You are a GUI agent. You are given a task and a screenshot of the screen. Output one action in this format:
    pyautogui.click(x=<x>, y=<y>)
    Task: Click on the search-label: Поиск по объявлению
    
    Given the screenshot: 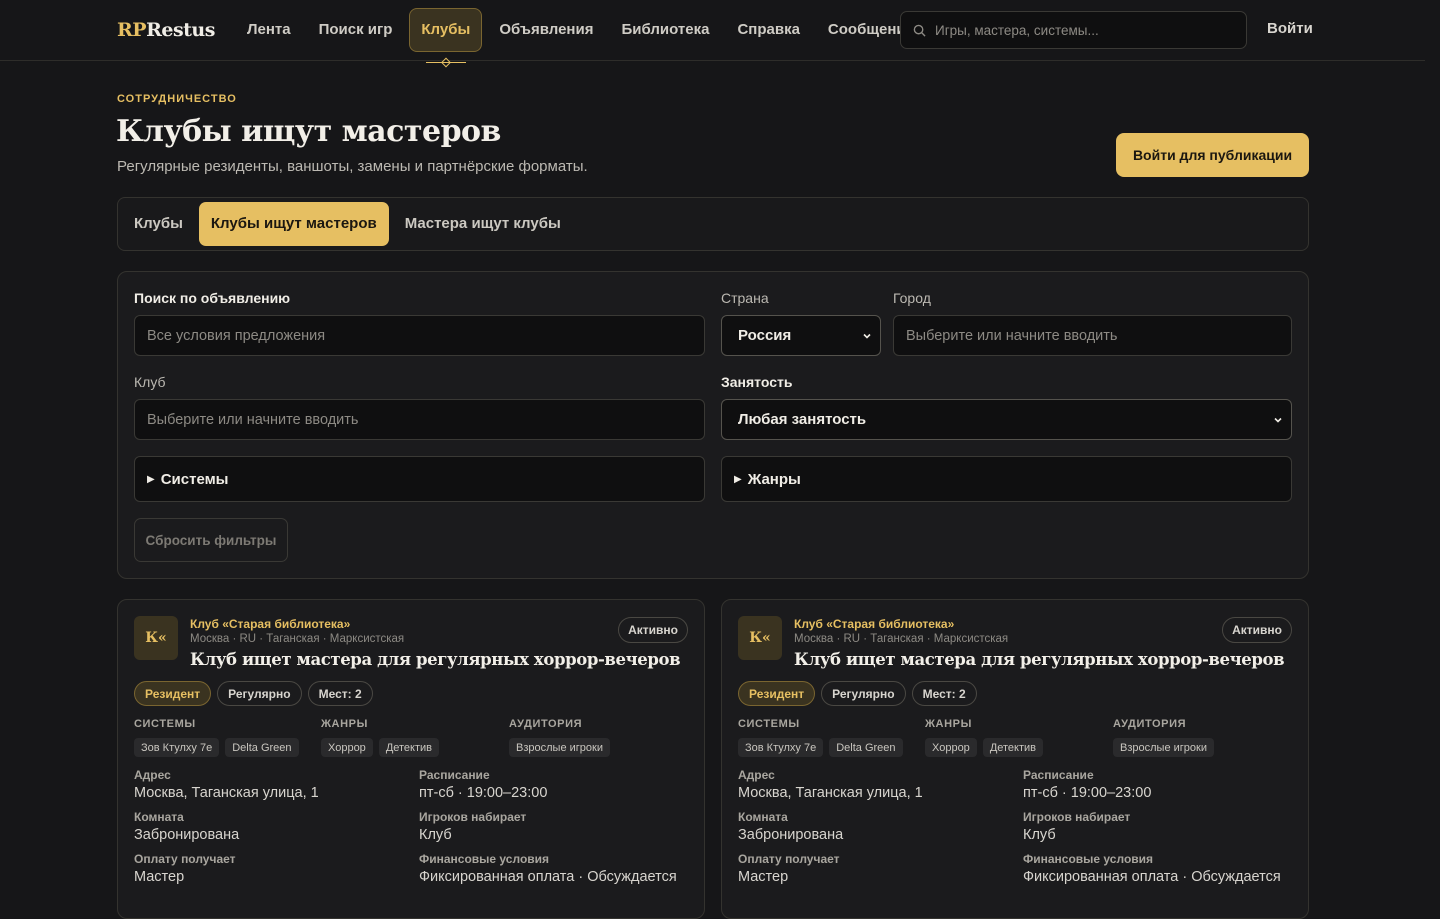 What is the action you would take?
    pyautogui.click(x=212, y=298)
    